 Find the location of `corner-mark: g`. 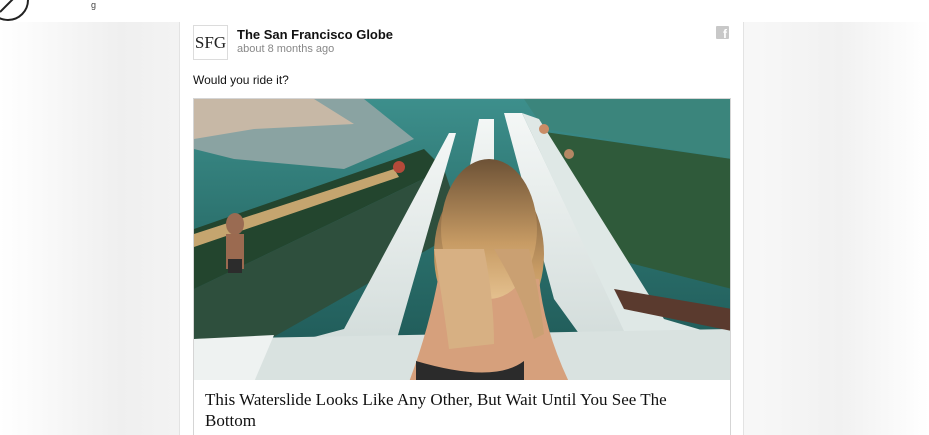

corner-mark: g is located at coordinates (94, 5).